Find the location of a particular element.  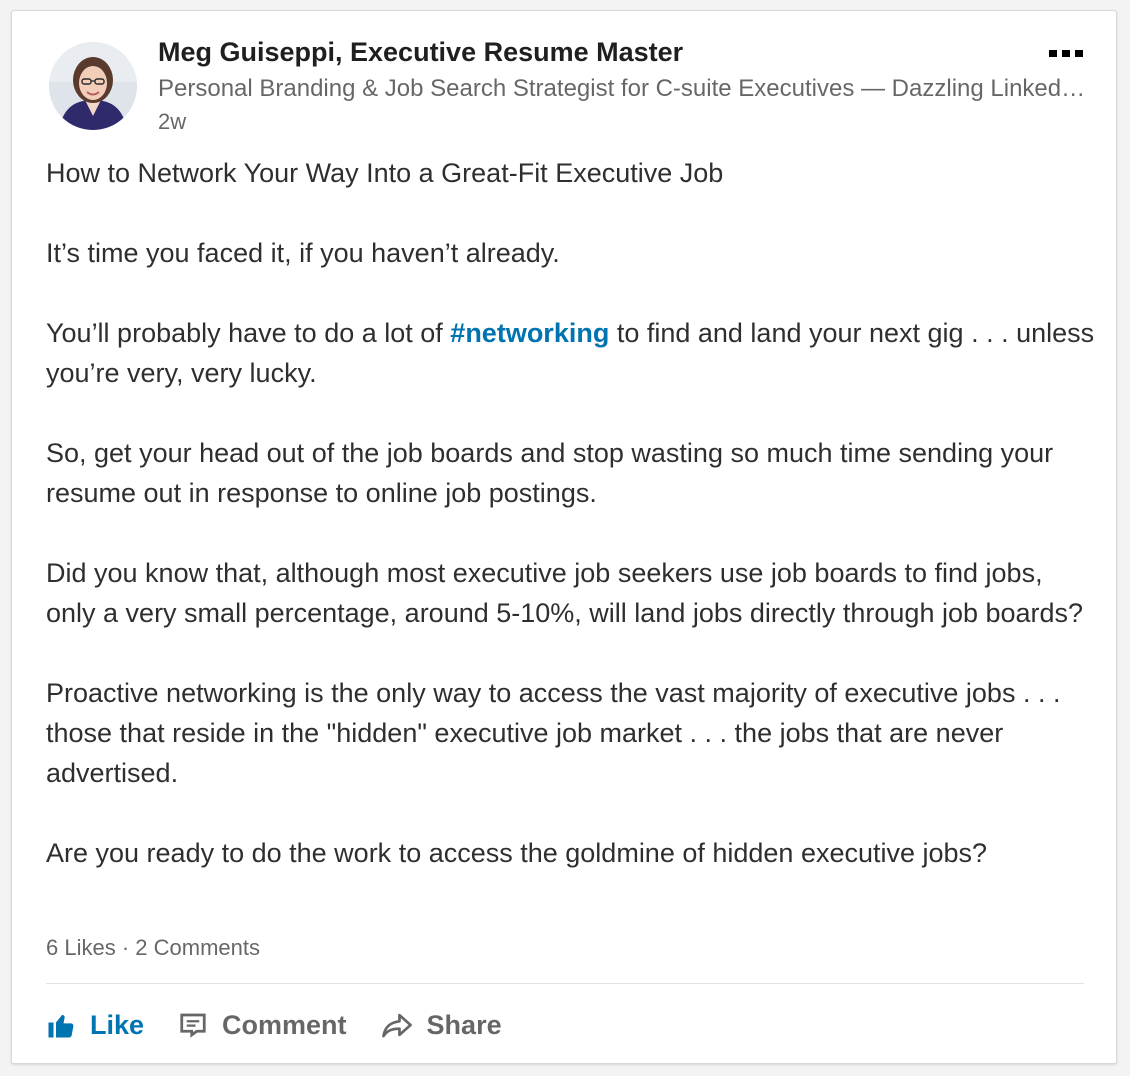

share-button: Share is located at coordinates (441, 1025).